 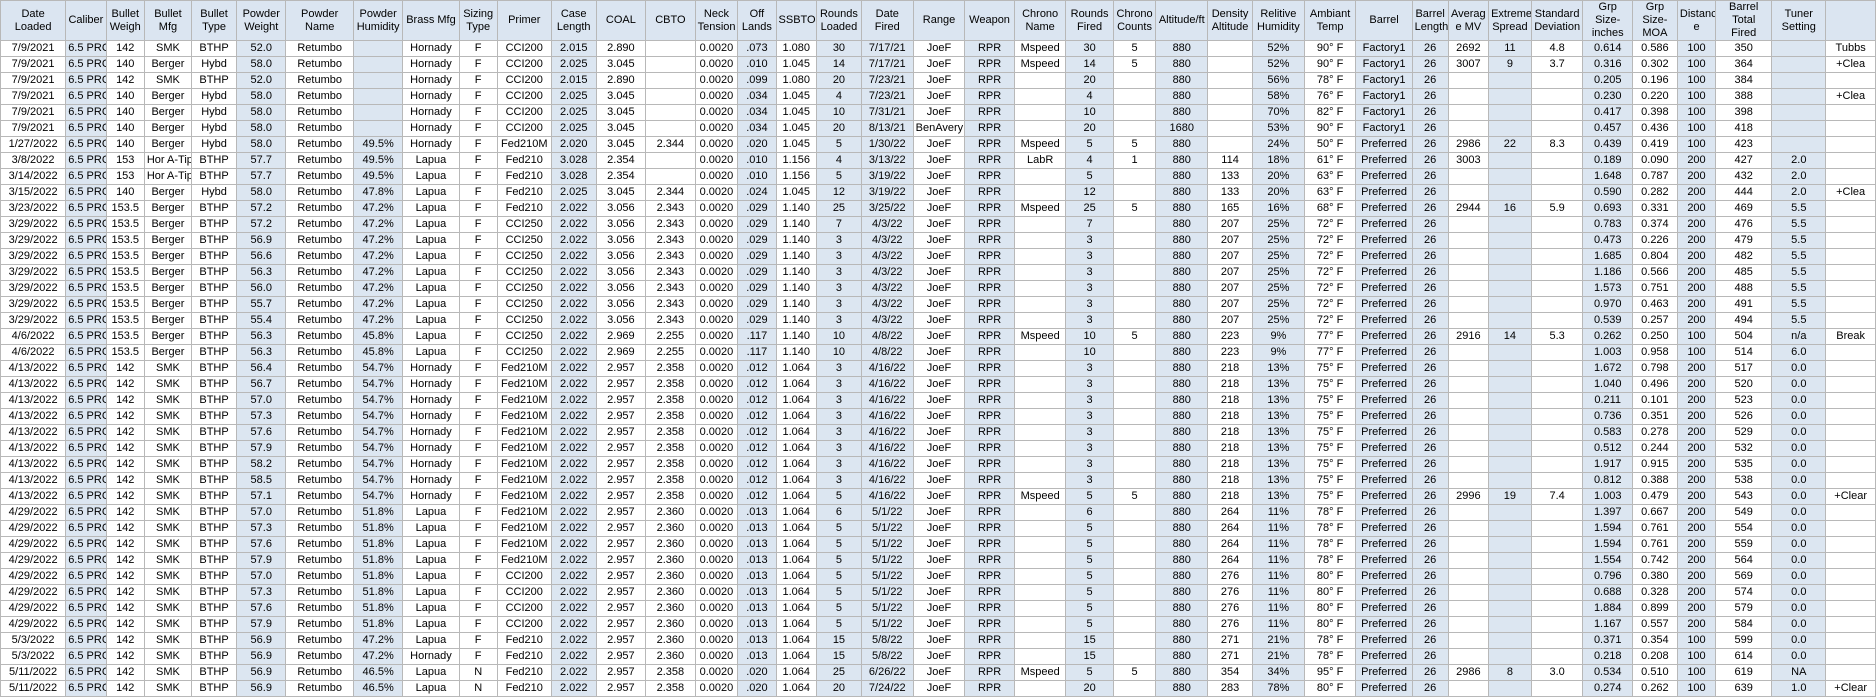 I want to click on cell: 20, so click(x=838, y=80).